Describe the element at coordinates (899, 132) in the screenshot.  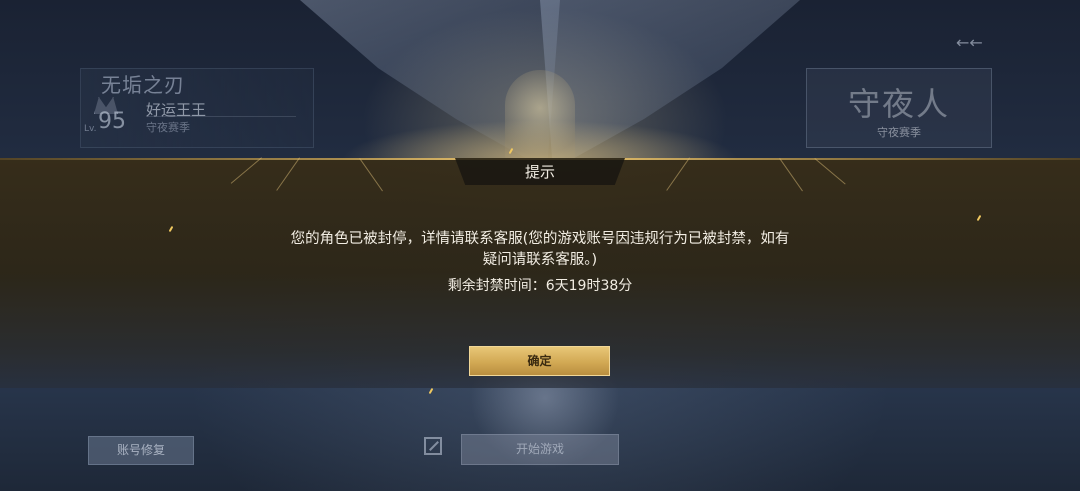
I see `season-subtitle: 守夜赛季` at that location.